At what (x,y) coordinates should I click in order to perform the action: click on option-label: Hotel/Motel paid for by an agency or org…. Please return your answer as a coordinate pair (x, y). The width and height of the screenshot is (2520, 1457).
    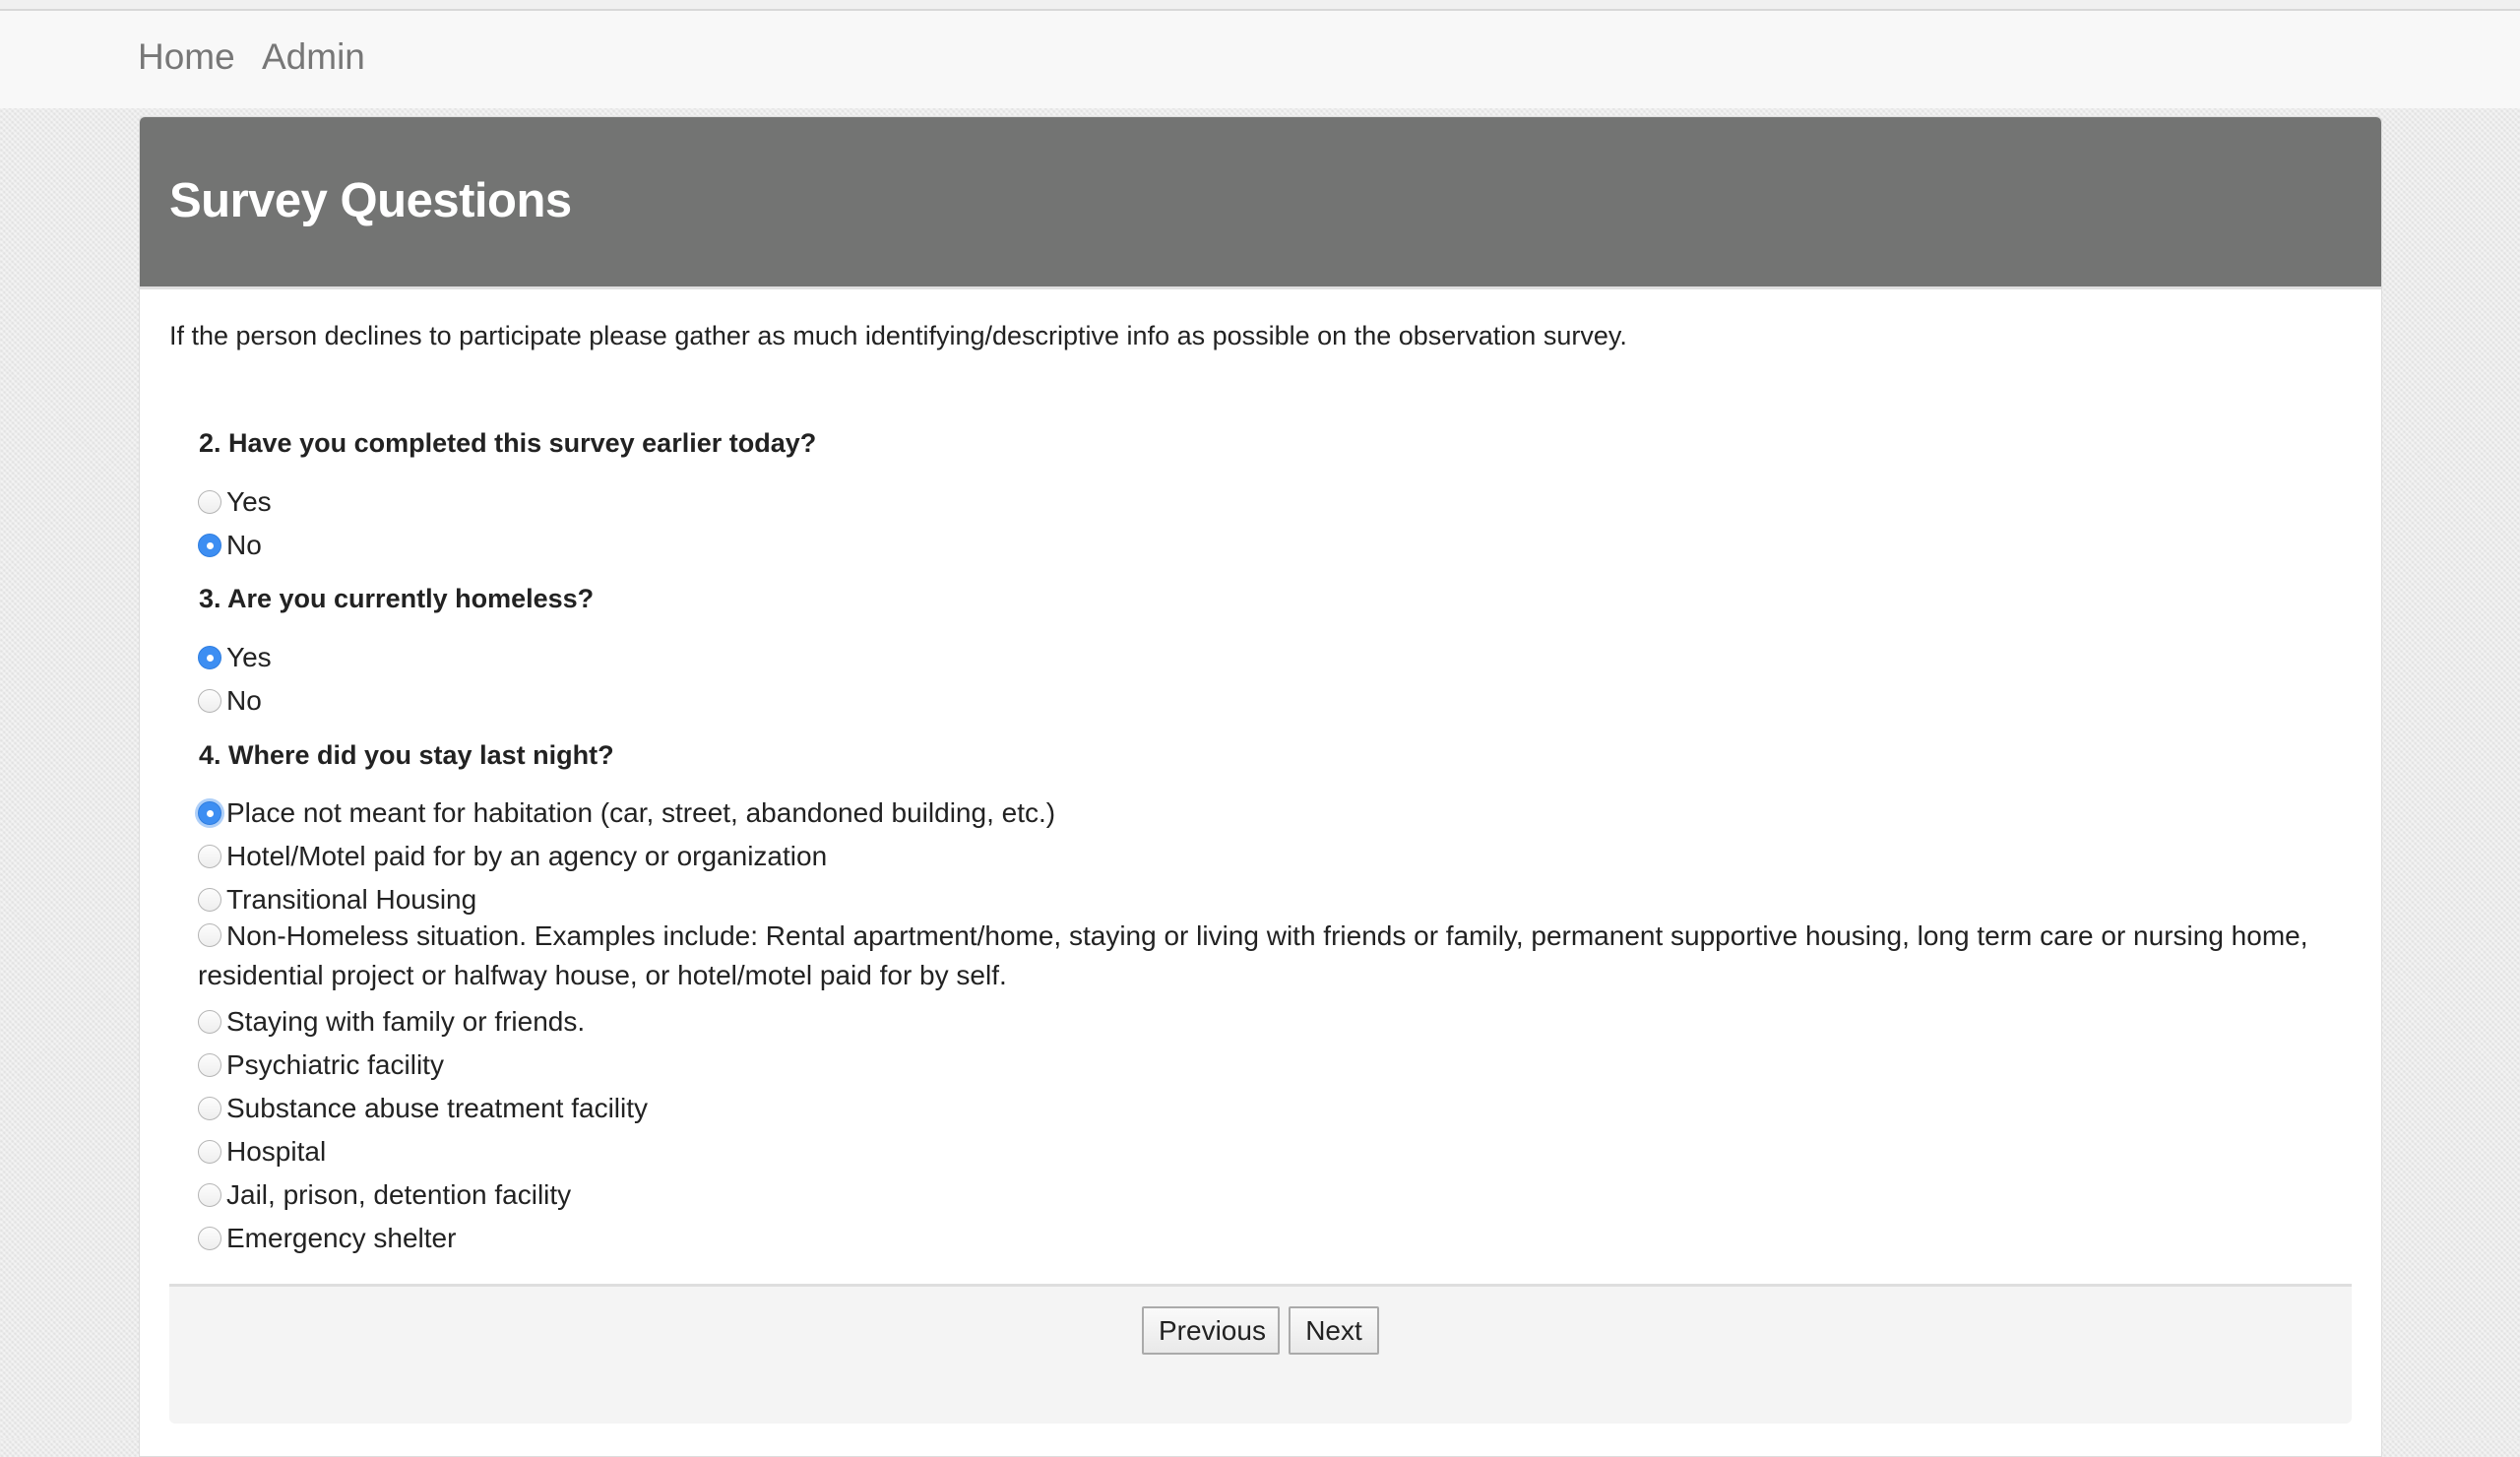
    Looking at the image, I should click on (527, 856).